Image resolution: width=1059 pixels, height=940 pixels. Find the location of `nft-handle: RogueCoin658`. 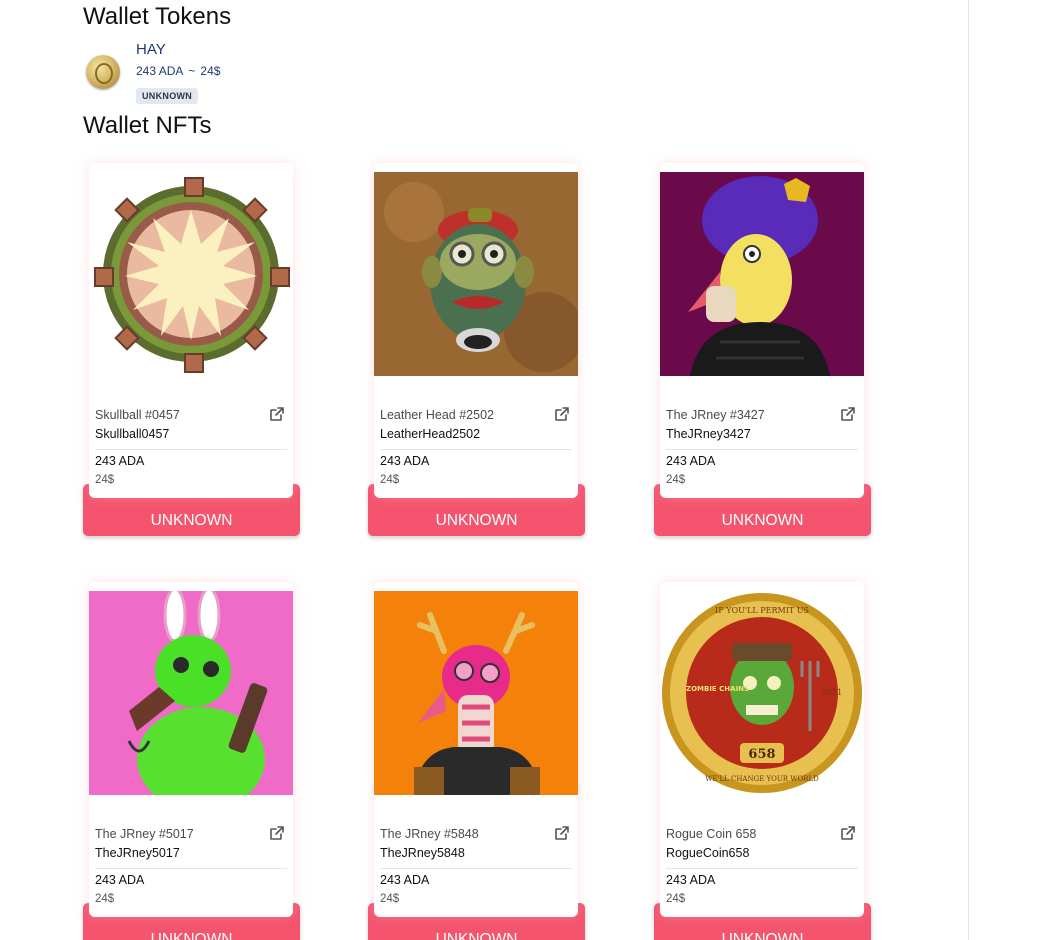

nft-handle: RogueCoin658 is located at coordinates (708, 853).